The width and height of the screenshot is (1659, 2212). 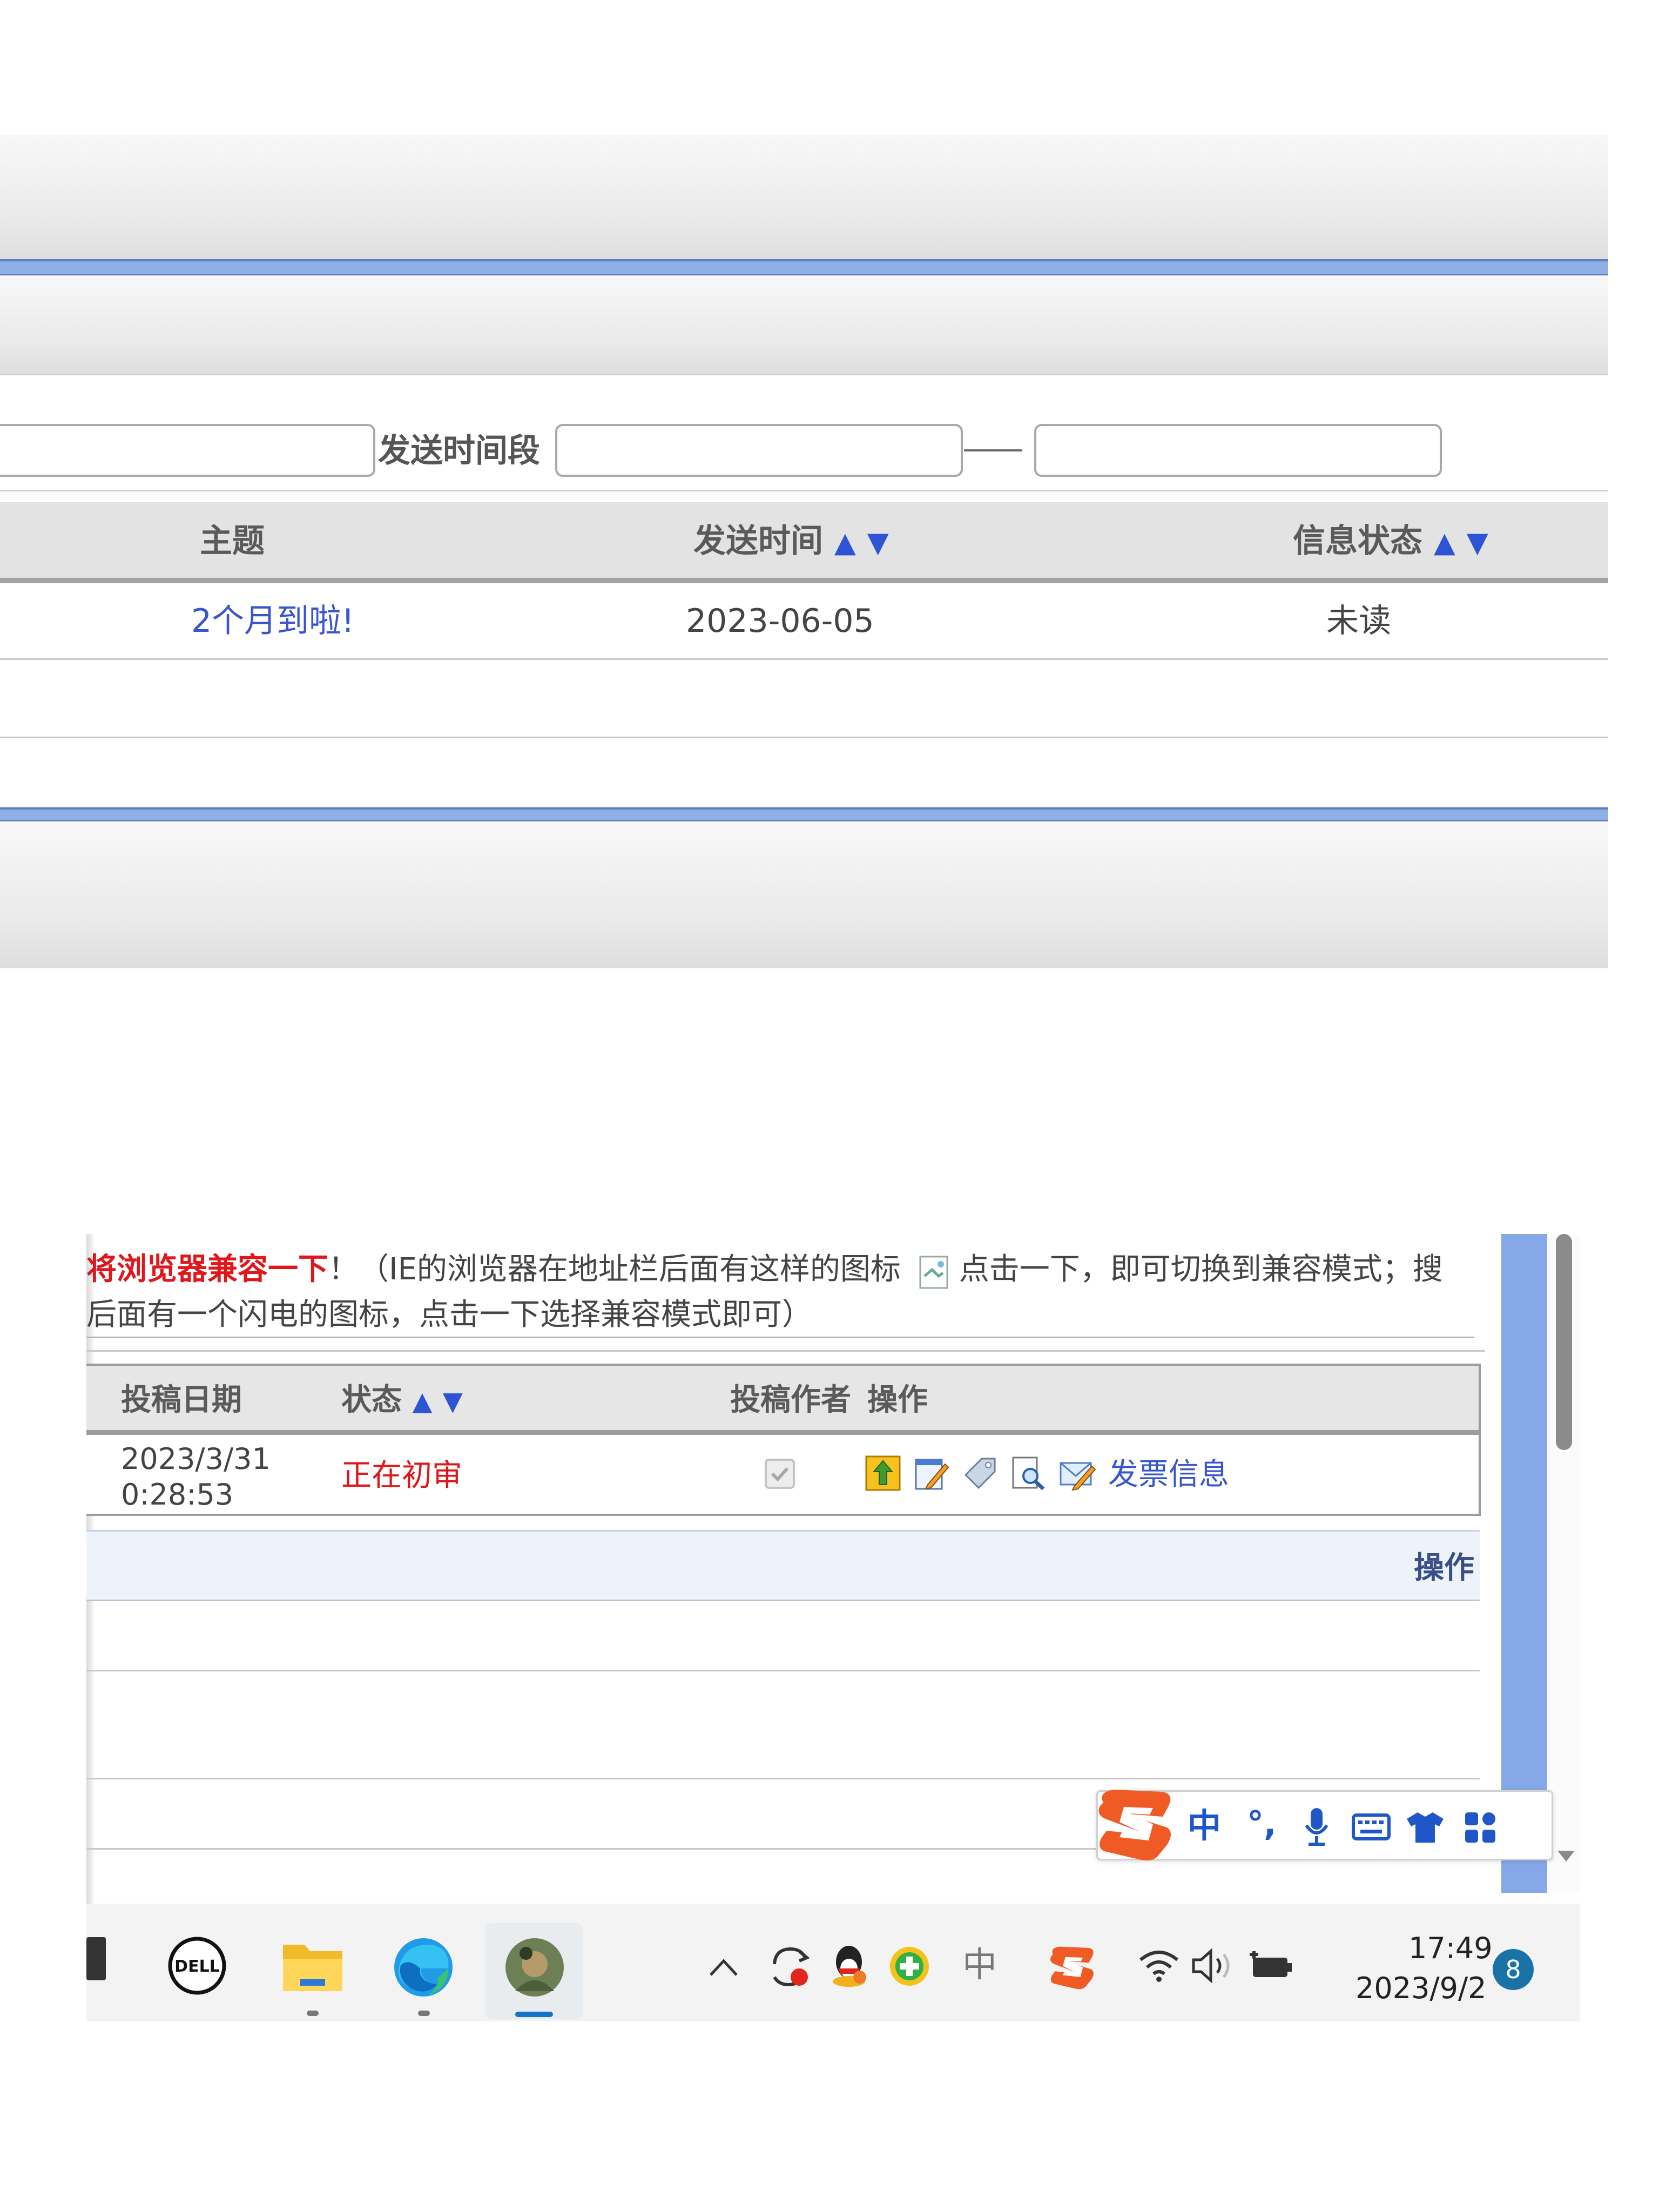 I want to click on sort-desc-sub-status-icon: ▼, so click(x=453, y=1401).